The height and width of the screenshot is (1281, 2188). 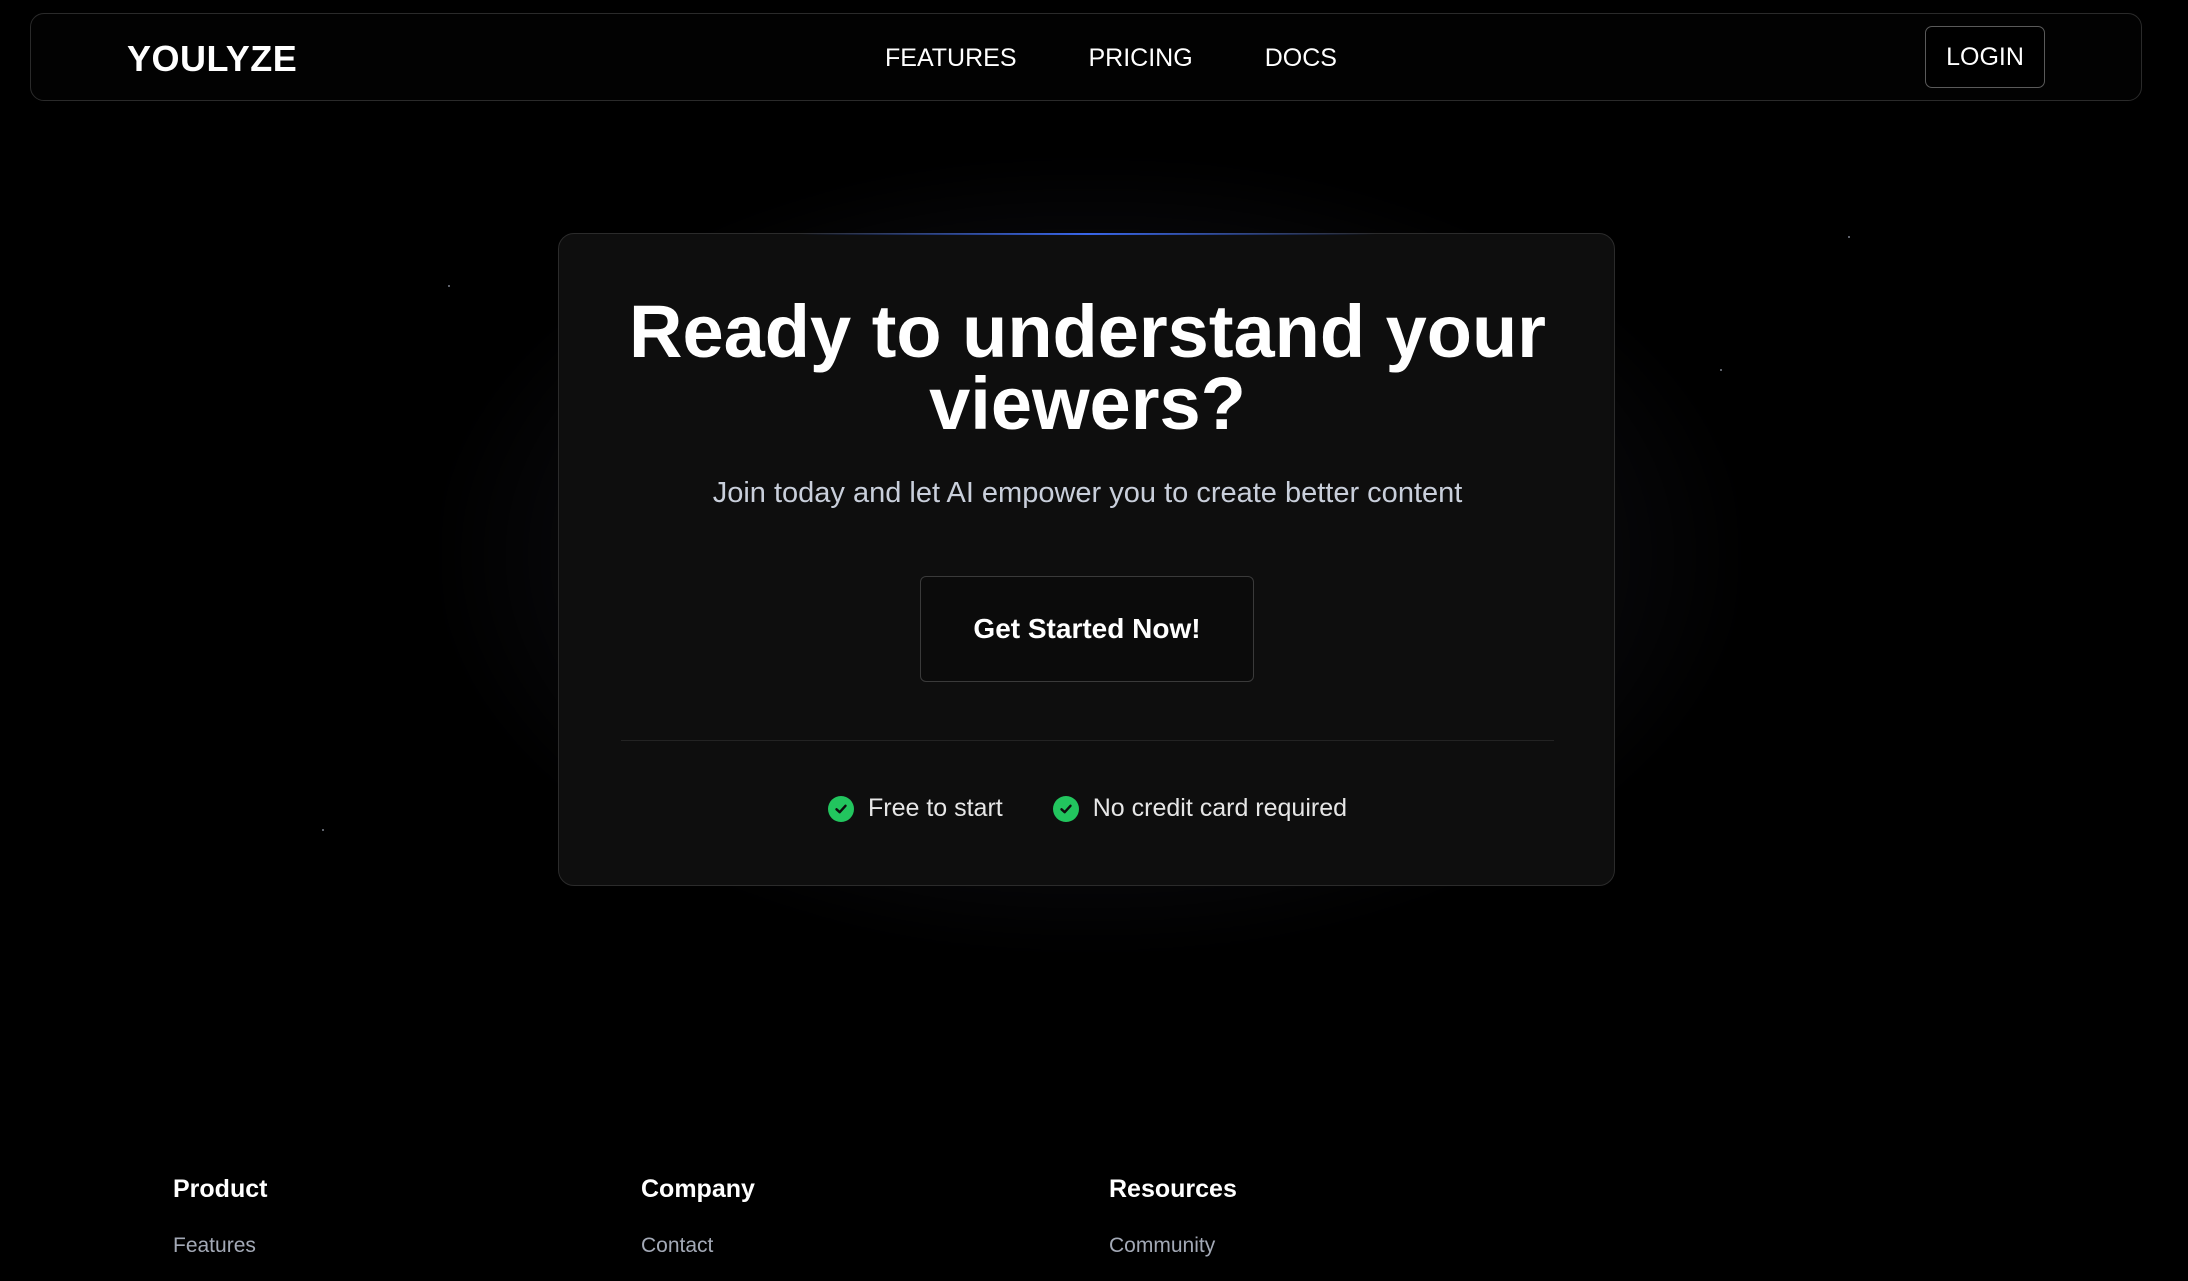 What do you see at coordinates (1173, 1189) in the screenshot?
I see `footer-heading: Resources` at bounding box center [1173, 1189].